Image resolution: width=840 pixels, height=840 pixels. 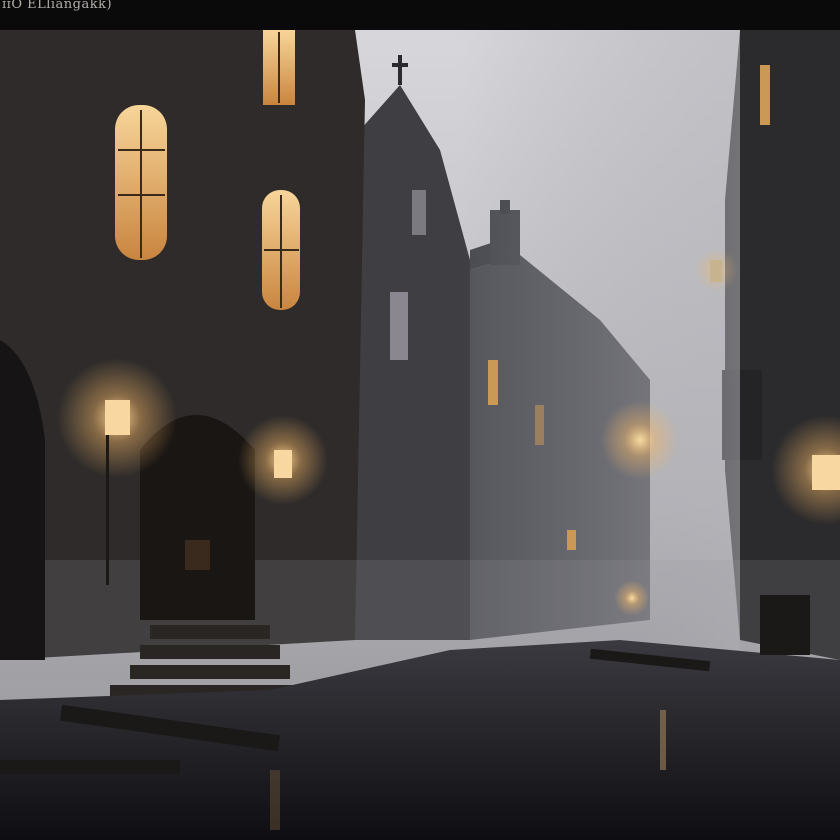 I want to click on image-caption: ɪɪȮ ELliangakk), so click(x=57, y=6).